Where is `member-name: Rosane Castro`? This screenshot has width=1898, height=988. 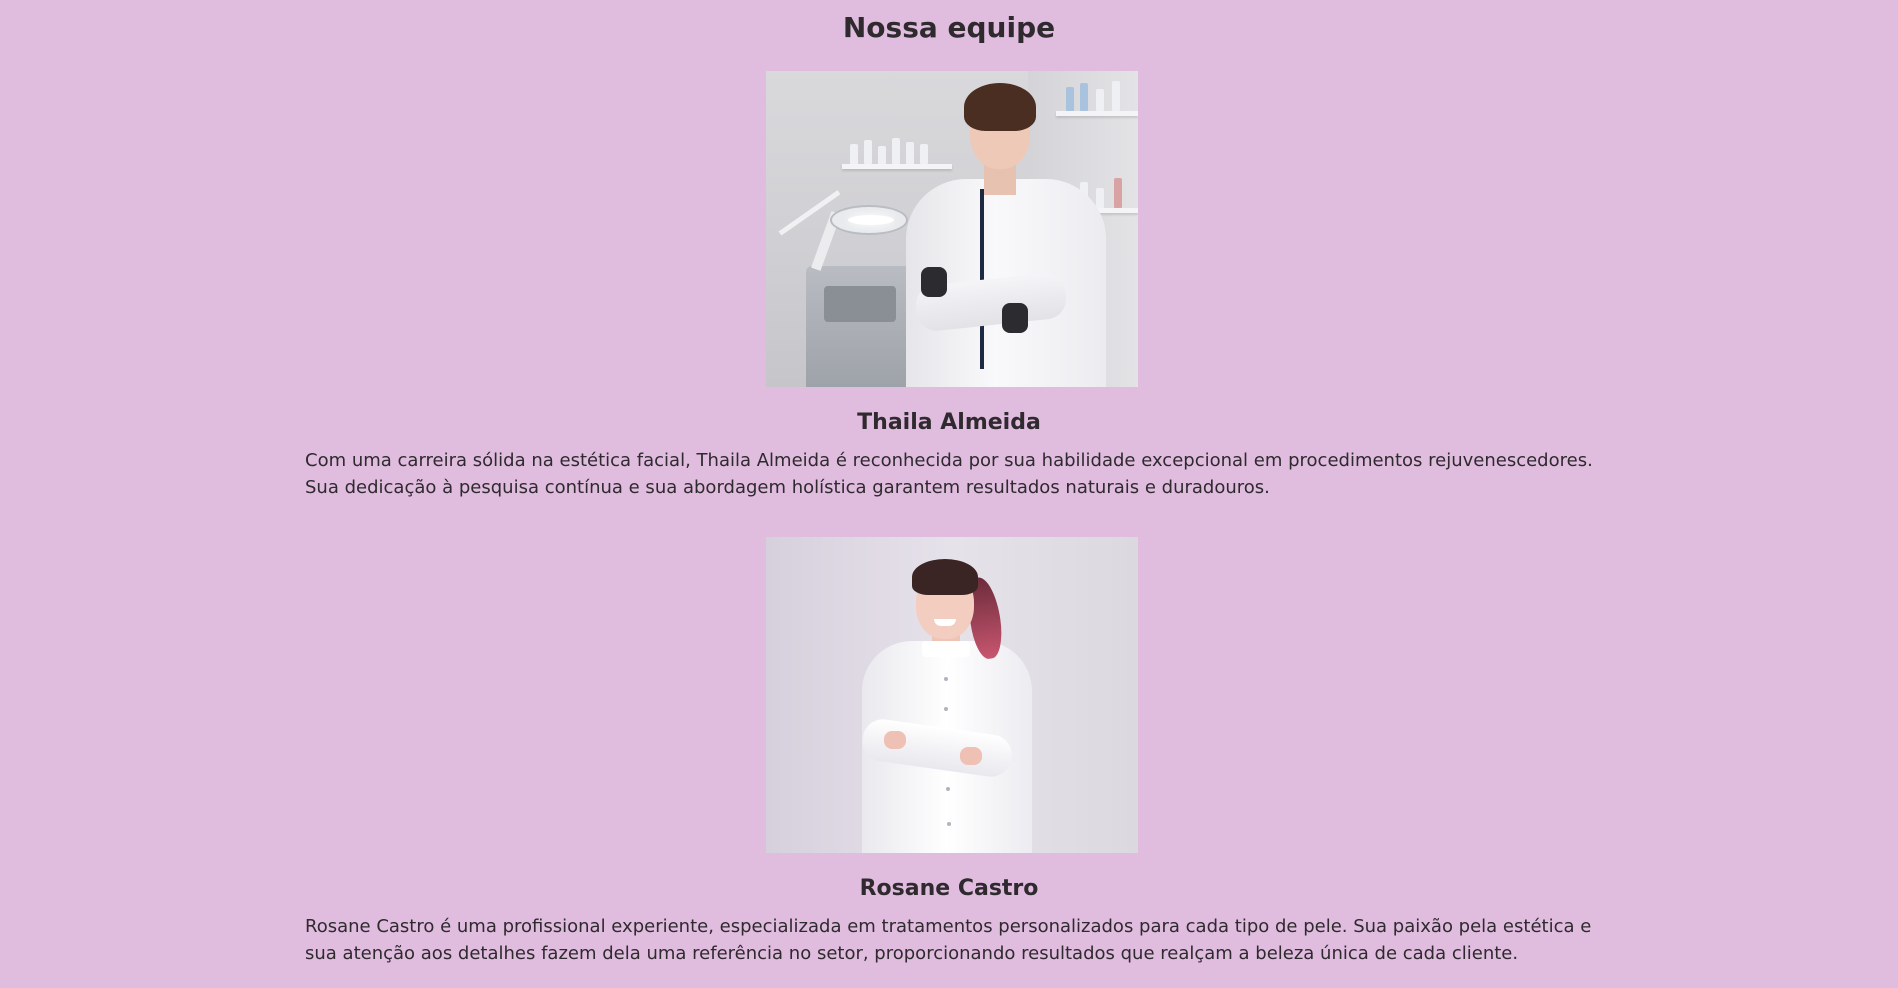
member-name: Rosane Castro is located at coordinates (949, 888).